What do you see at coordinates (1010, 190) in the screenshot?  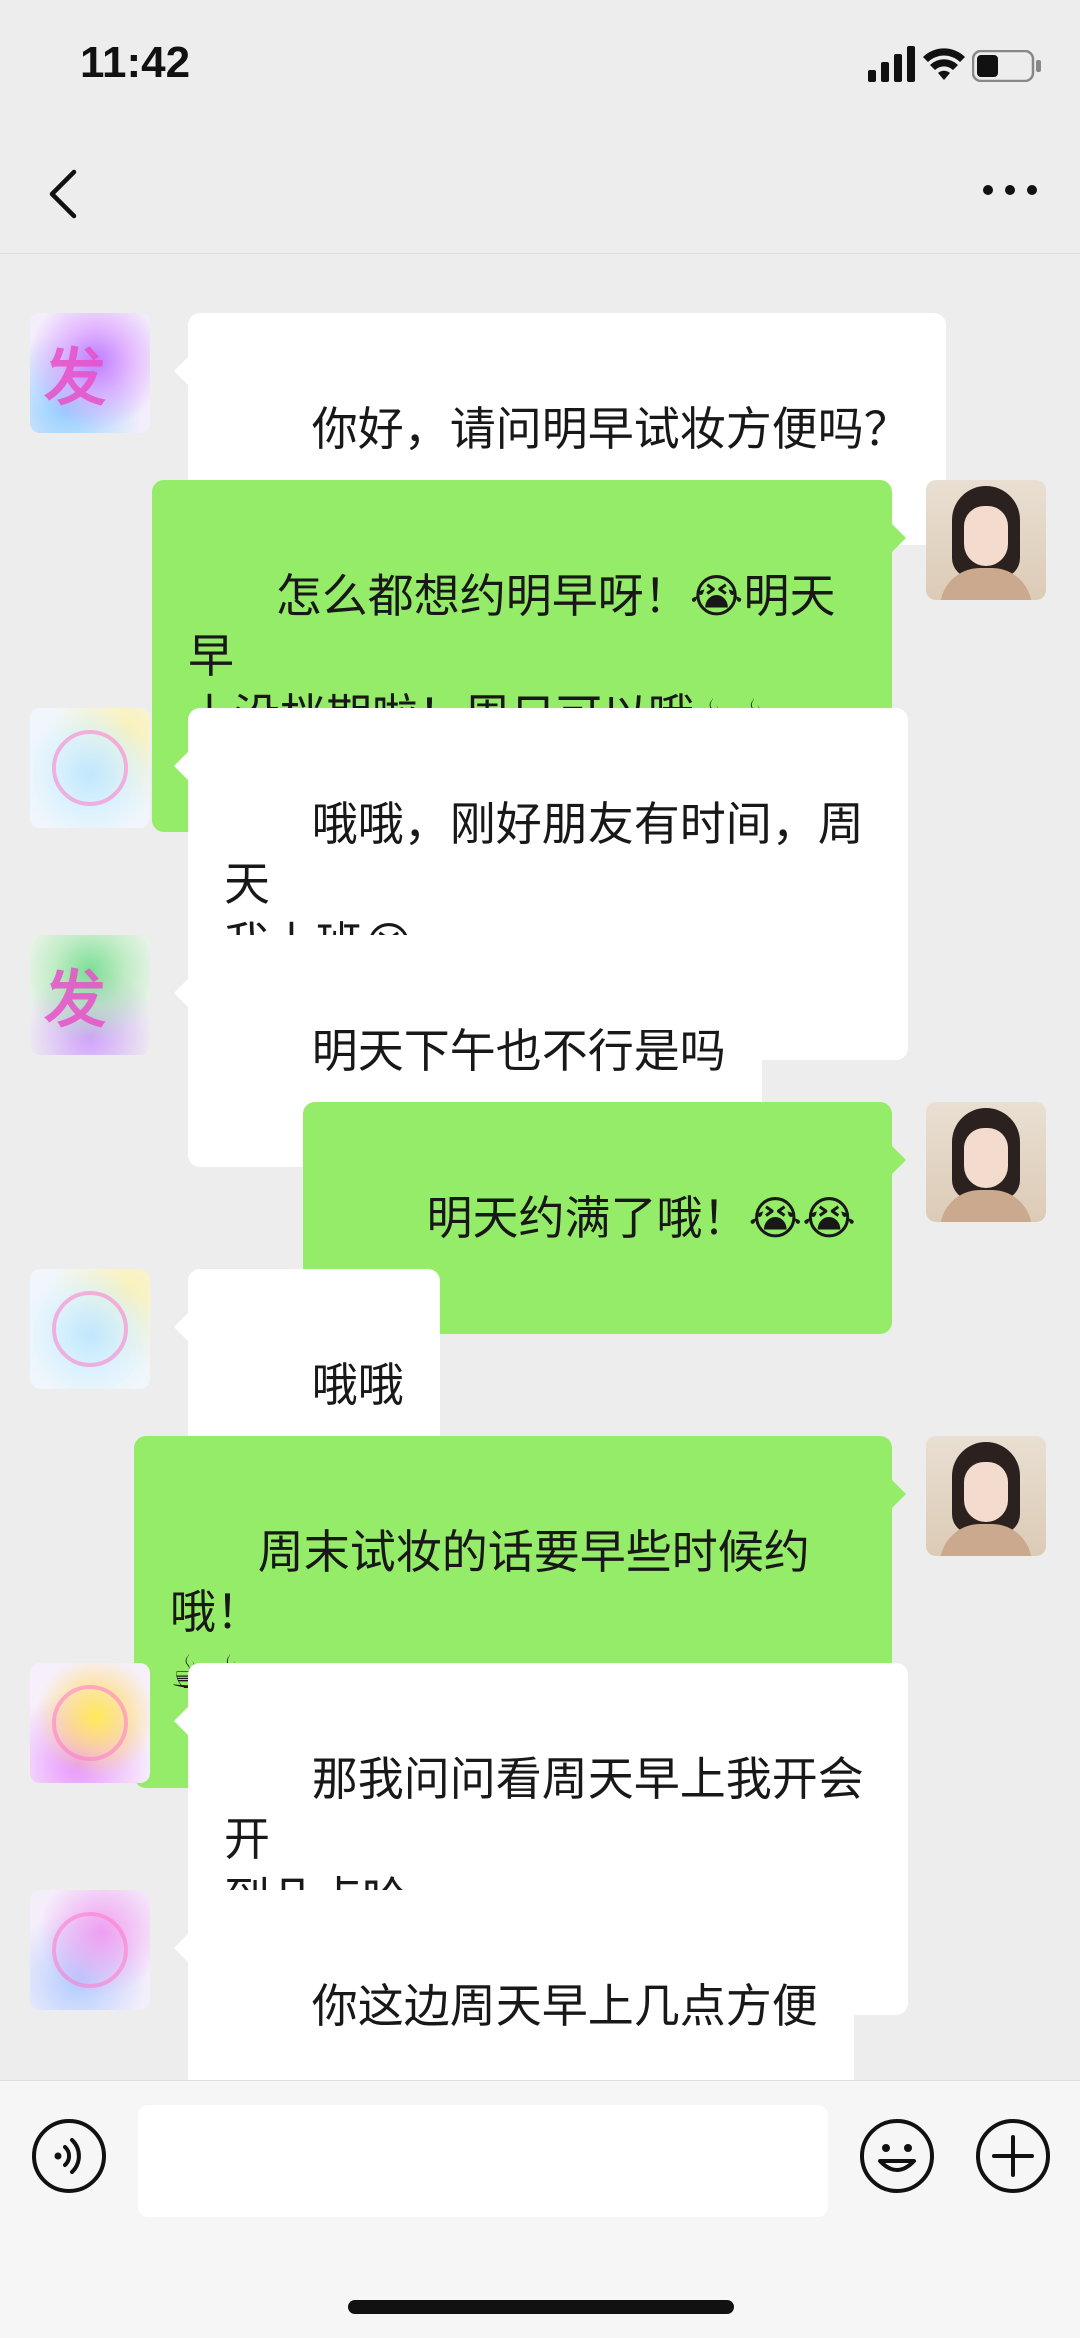 I see `ellipsis-icon` at bounding box center [1010, 190].